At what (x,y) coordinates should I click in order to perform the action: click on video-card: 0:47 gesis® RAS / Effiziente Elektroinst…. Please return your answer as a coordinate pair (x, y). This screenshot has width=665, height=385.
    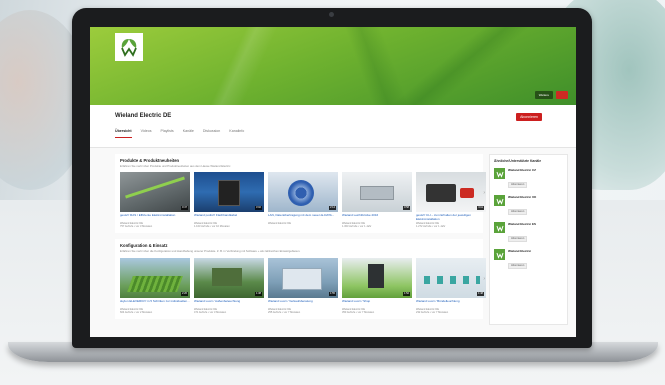
    Looking at the image, I should click on (155, 200).